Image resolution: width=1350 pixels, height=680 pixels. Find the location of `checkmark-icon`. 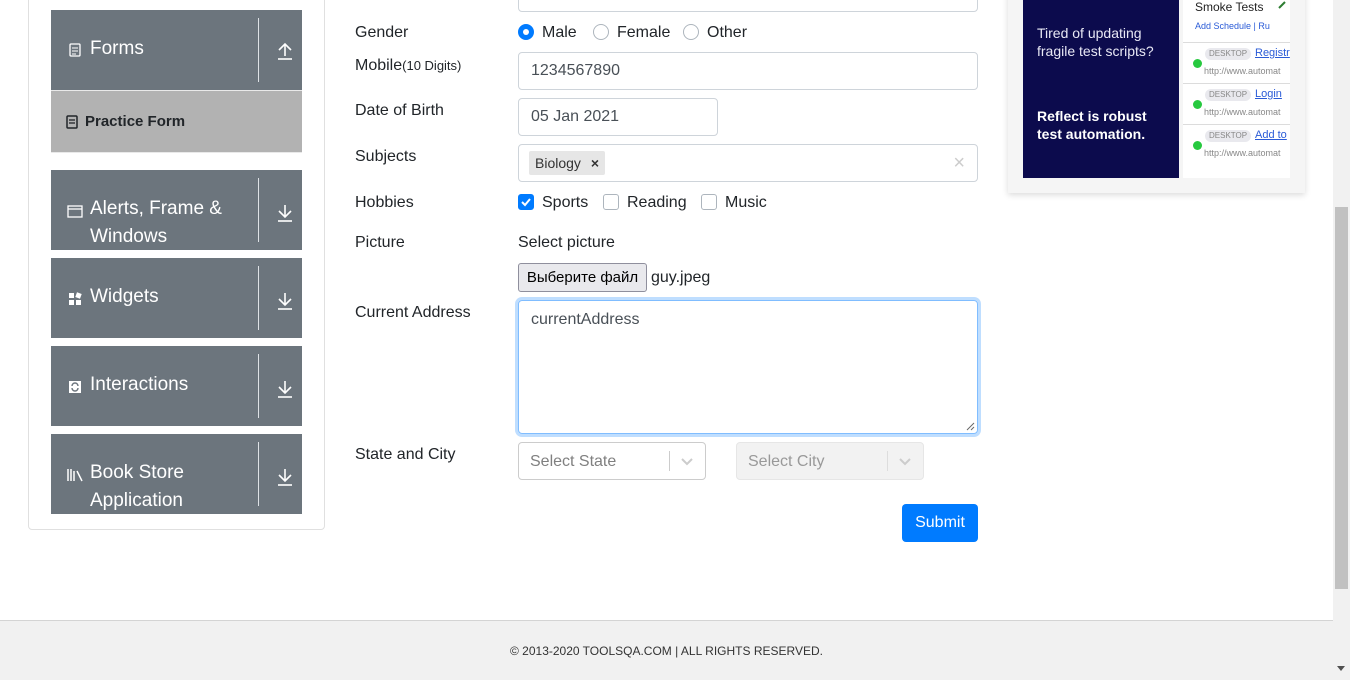

checkmark-icon is located at coordinates (526, 202).